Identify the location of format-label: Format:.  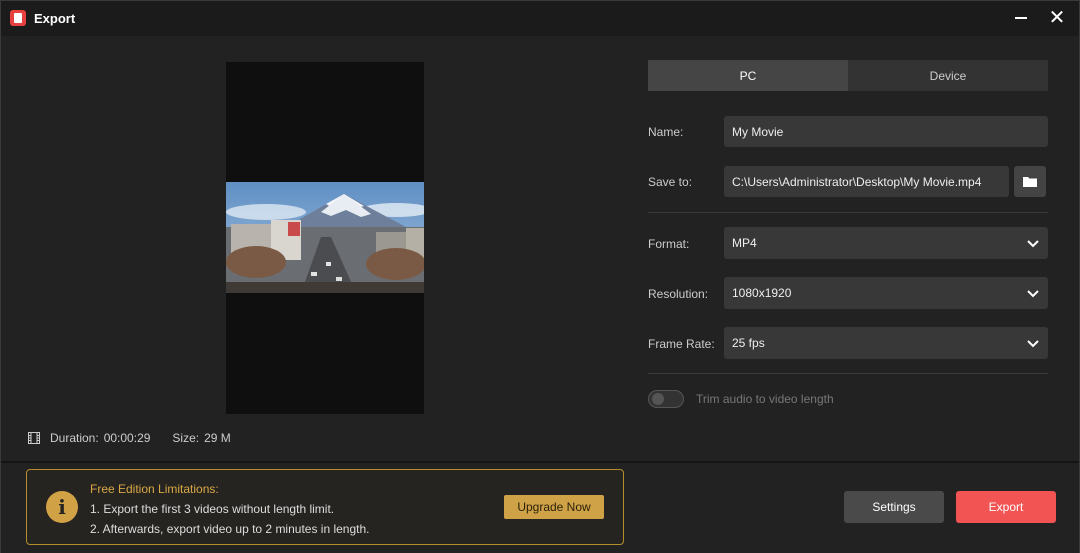
(669, 244).